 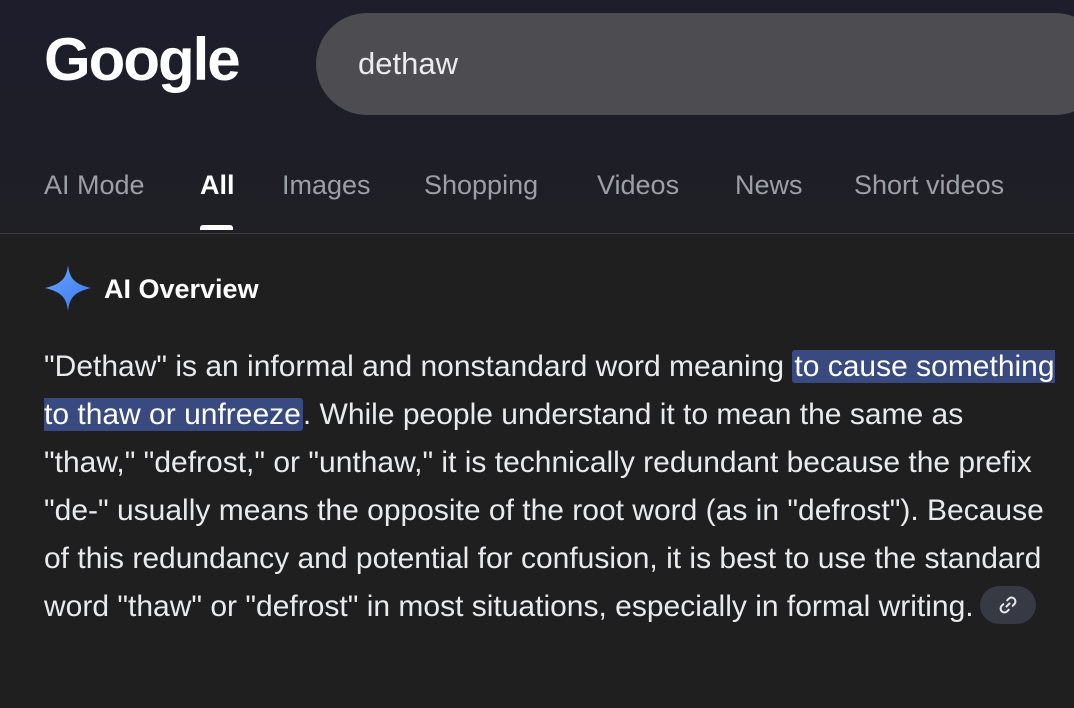 I want to click on tab-all: All, so click(x=217, y=185).